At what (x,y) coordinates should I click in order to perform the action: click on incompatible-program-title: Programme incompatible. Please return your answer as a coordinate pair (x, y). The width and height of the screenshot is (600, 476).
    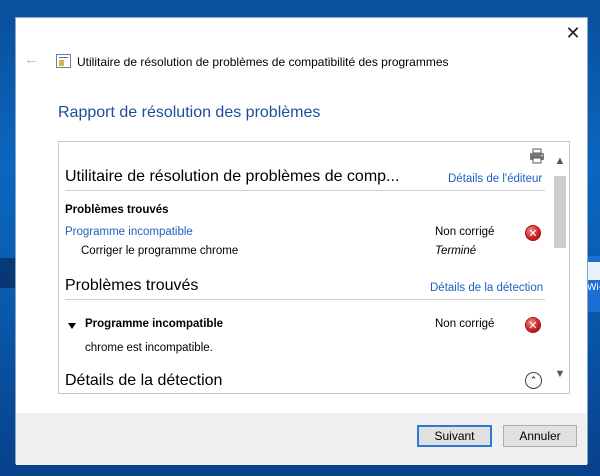
    Looking at the image, I should click on (154, 324).